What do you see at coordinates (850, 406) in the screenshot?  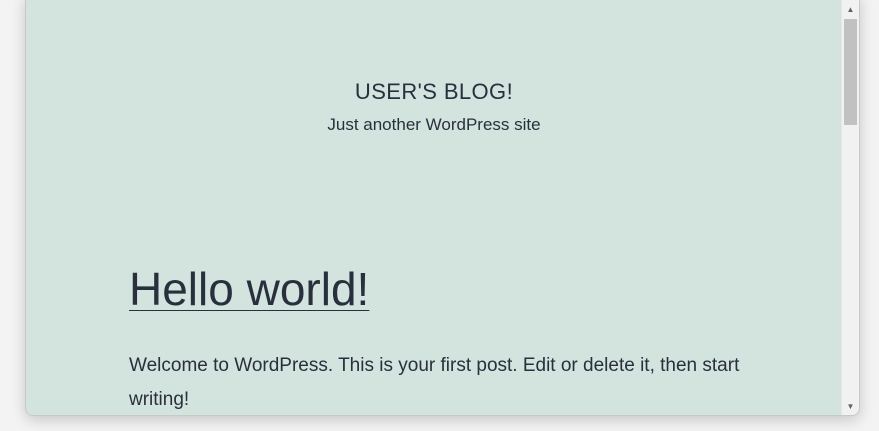 I see `scroll-down-icon: ▼` at bounding box center [850, 406].